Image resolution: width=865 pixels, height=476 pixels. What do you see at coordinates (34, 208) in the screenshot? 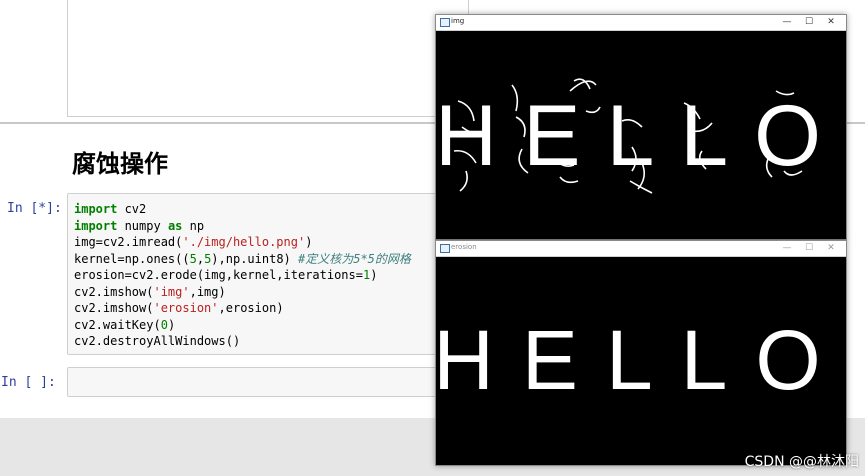
I see `cell-prompt: In [*]:` at bounding box center [34, 208].